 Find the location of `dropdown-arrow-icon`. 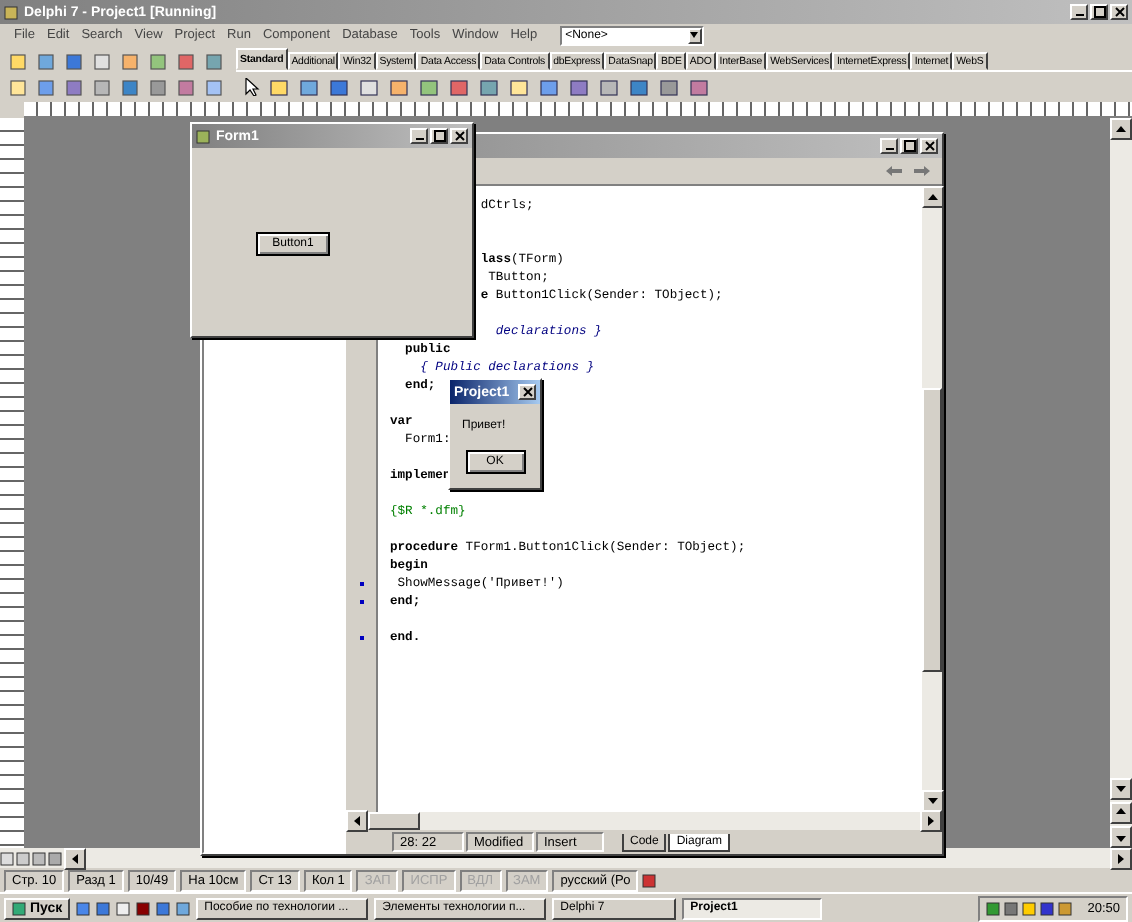

dropdown-arrow-icon is located at coordinates (694, 35).